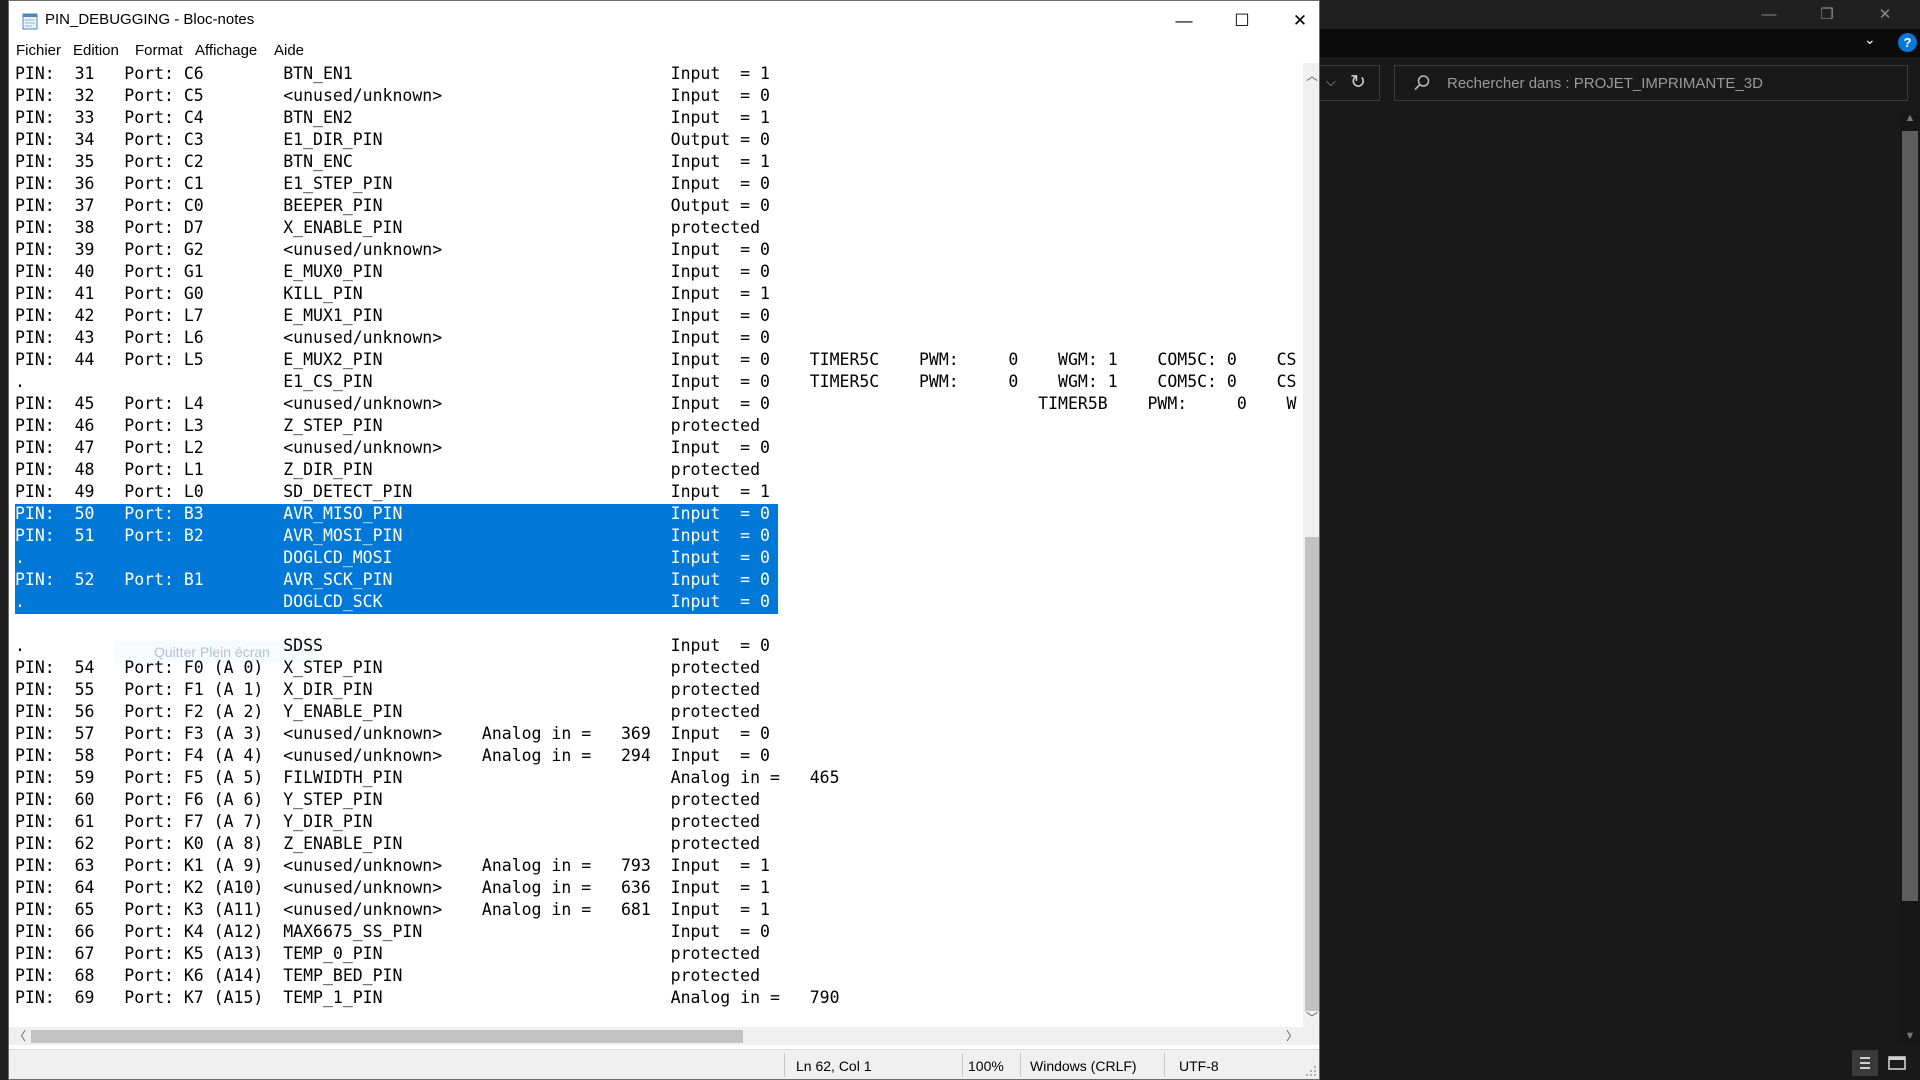  I want to click on scroll-down-icon: ﹀, so click(1311, 1017).